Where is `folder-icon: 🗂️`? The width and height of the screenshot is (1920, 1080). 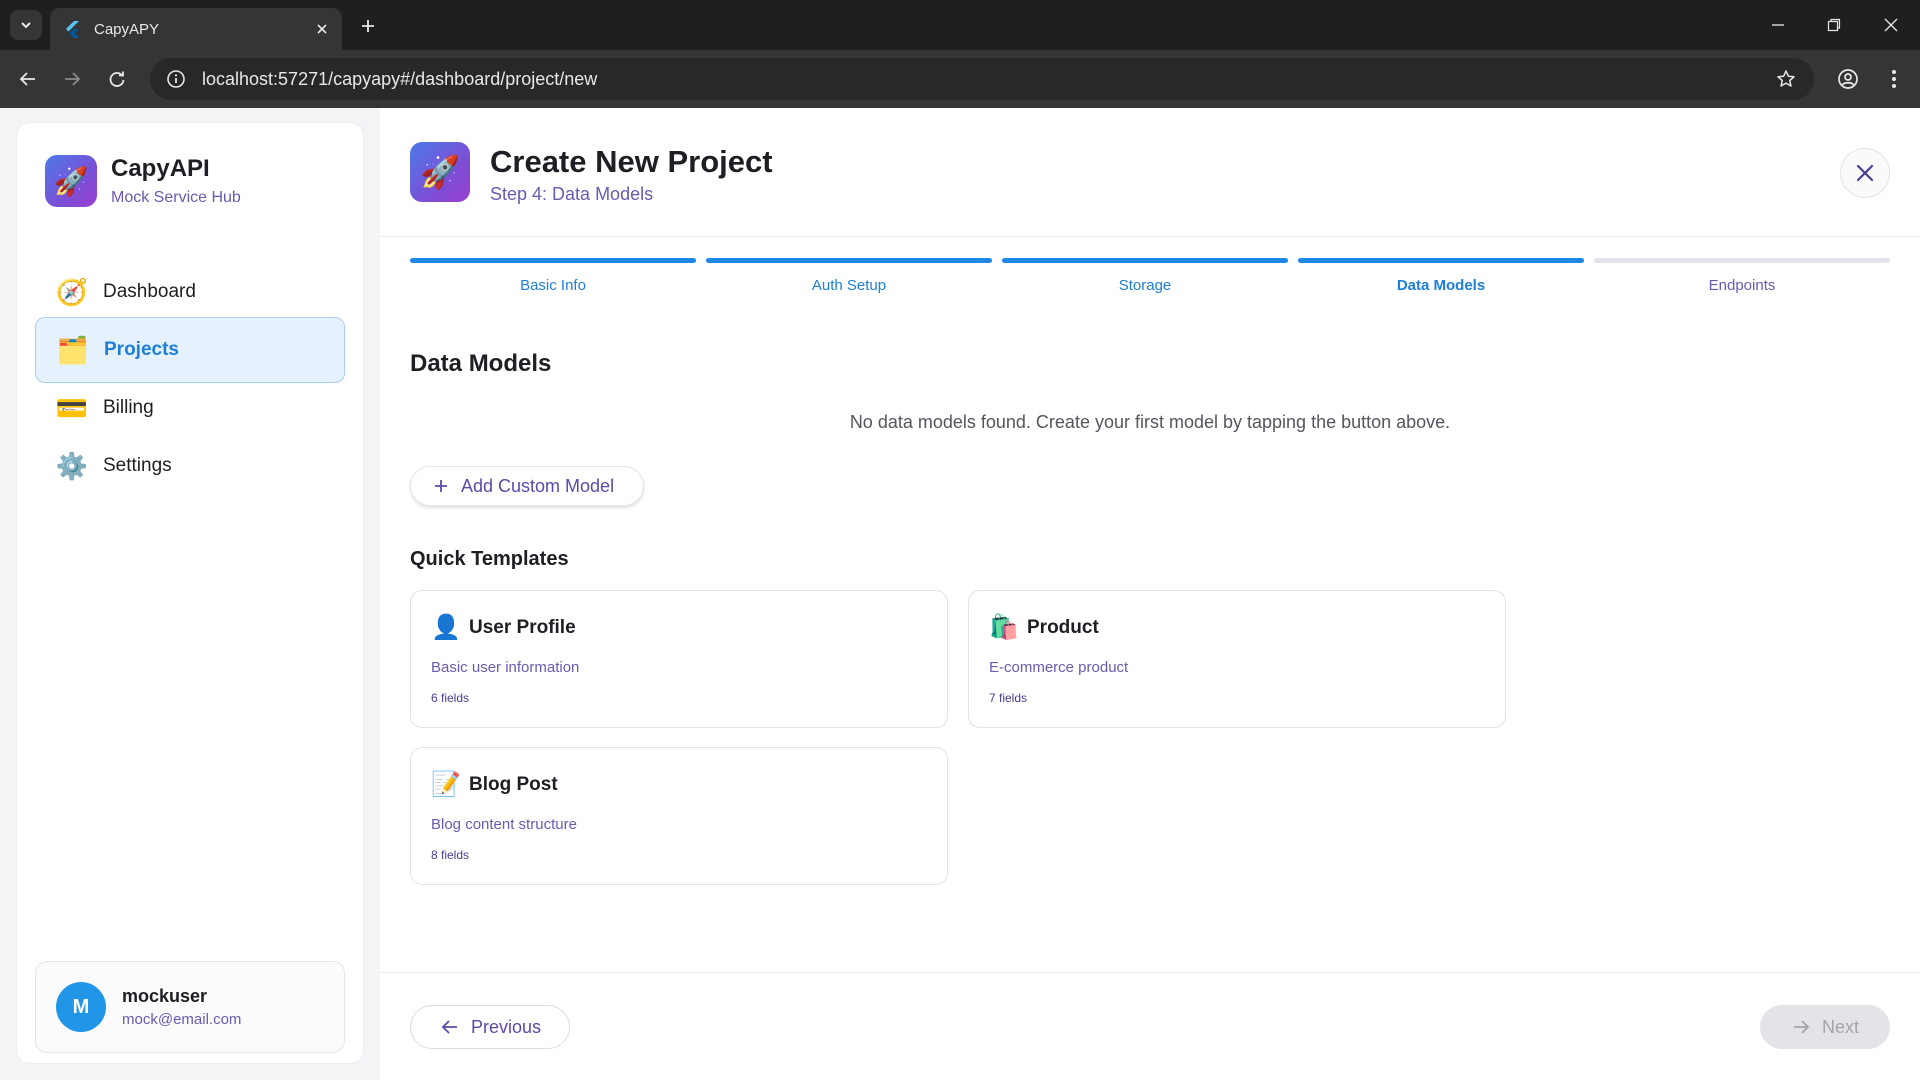 folder-icon: 🗂️ is located at coordinates (73, 349).